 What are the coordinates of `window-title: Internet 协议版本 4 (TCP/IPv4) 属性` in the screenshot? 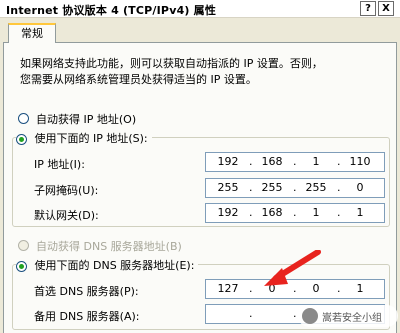 It's located at (111, 10).